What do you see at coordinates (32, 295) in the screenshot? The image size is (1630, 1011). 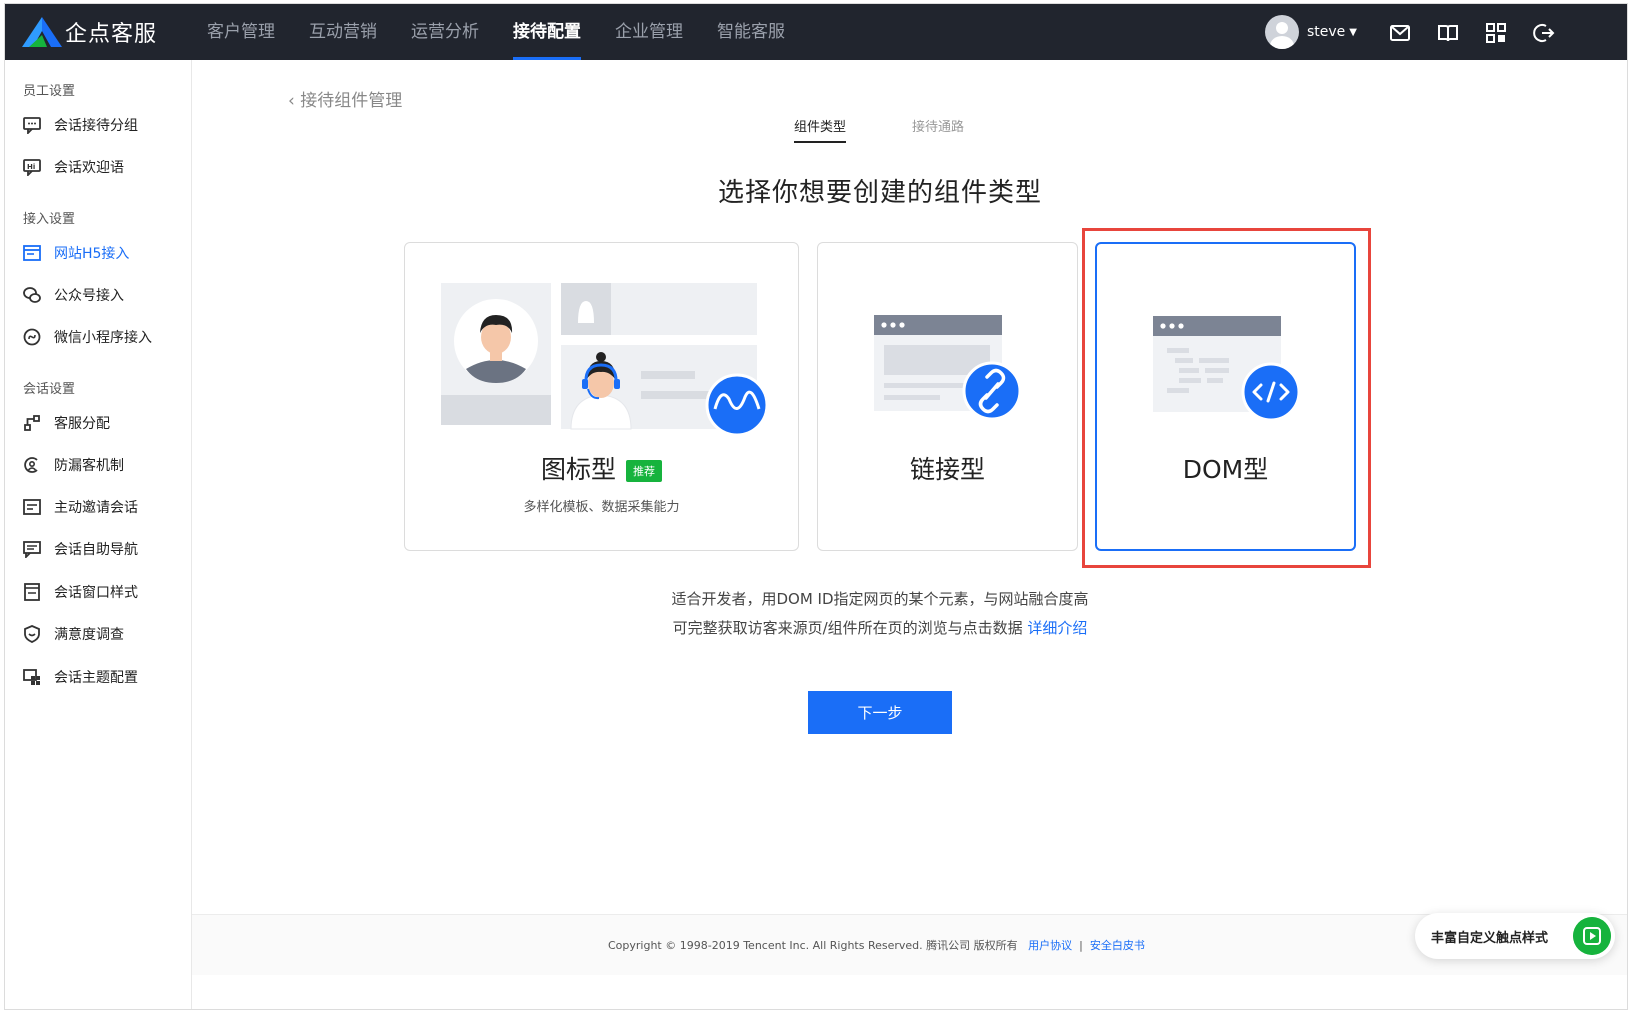 I see `wechat-icon` at bounding box center [32, 295].